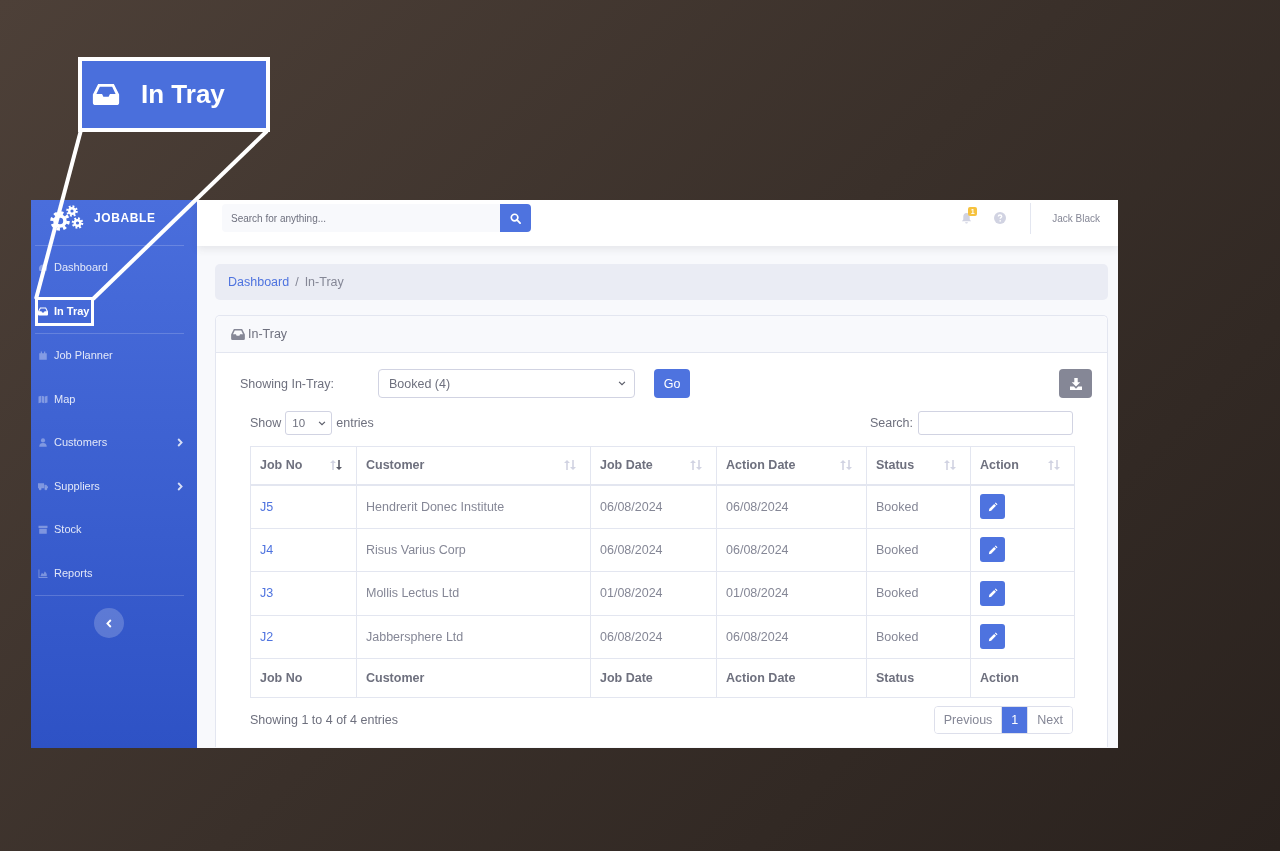 This screenshot has width=1280, height=851. Describe the element at coordinates (61, 530) in the screenshot. I see `sidebar-item: Stock` at that location.